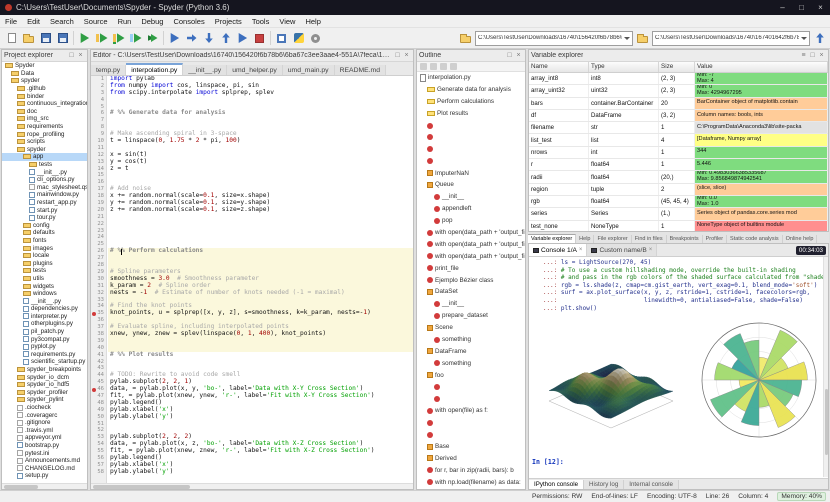  I want to click on line-number: 17, so click(98, 189).